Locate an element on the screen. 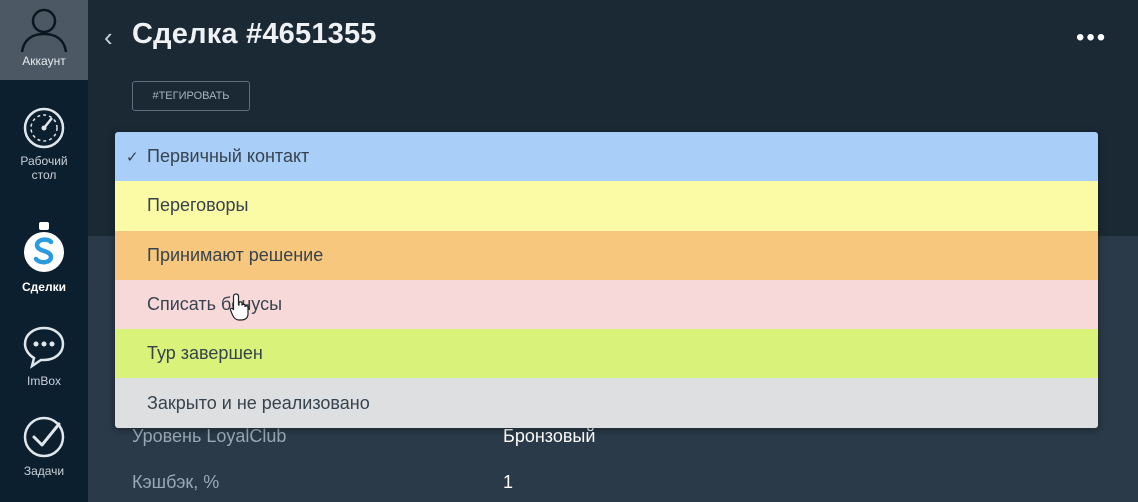 This screenshot has width=1138, height=502. info-value-loyalclub: Бронзовый is located at coordinates (549, 436).